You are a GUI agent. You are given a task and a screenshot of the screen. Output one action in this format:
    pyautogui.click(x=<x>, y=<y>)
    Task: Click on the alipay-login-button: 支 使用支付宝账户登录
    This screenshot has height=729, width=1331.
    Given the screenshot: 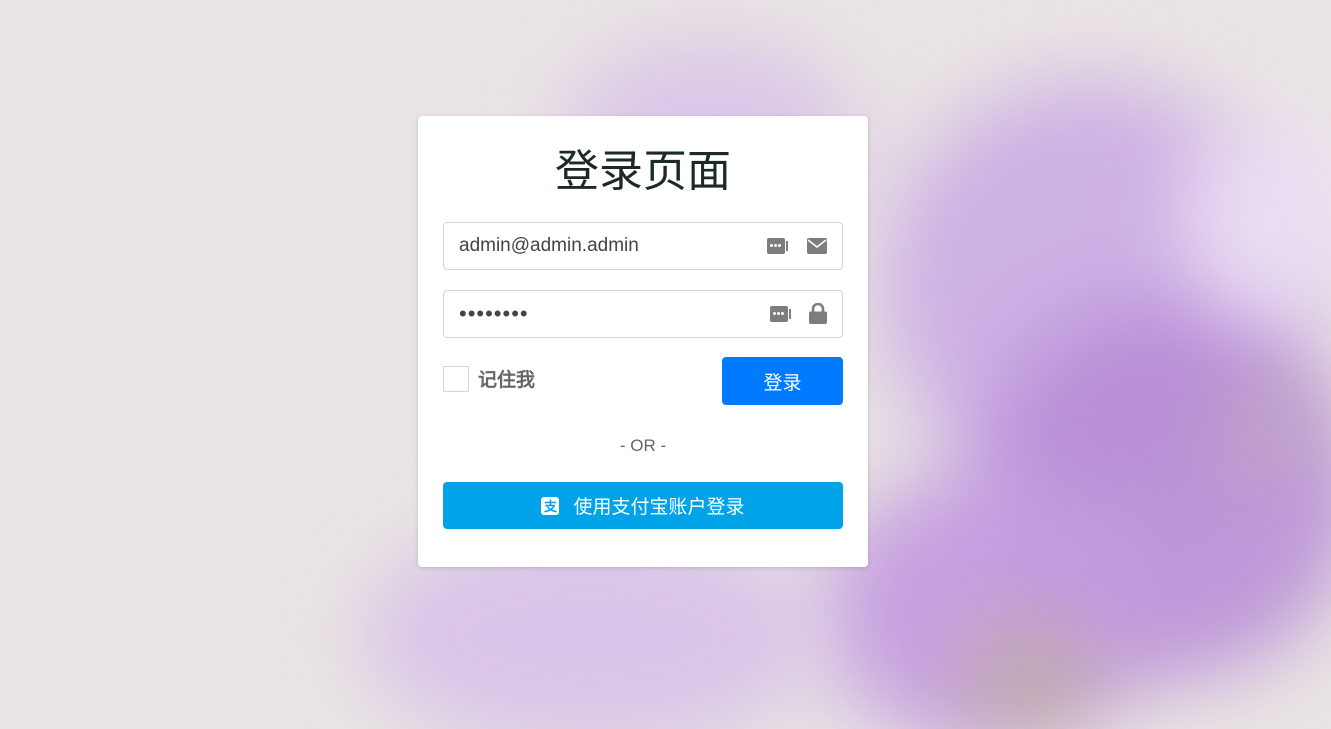 What is the action you would take?
    pyautogui.click(x=643, y=505)
    